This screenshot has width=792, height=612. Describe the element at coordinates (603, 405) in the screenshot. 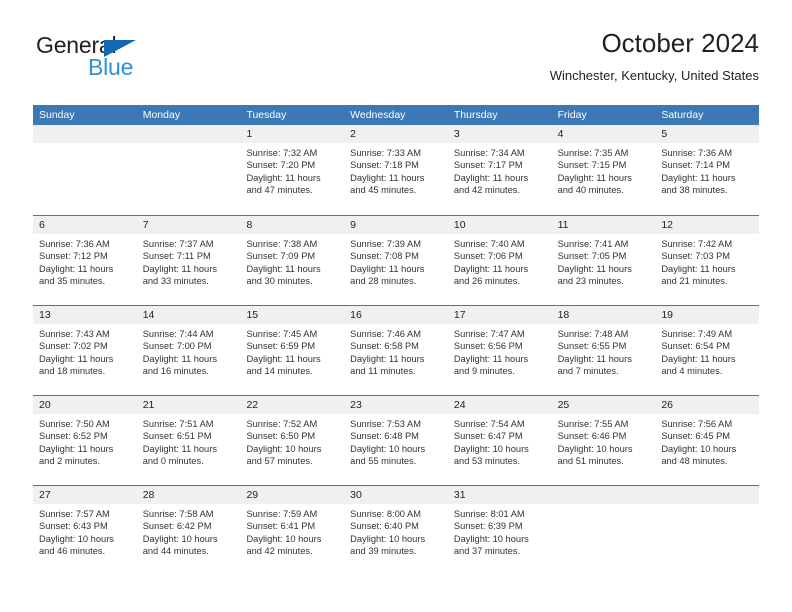

I see `day-number: 25` at that location.